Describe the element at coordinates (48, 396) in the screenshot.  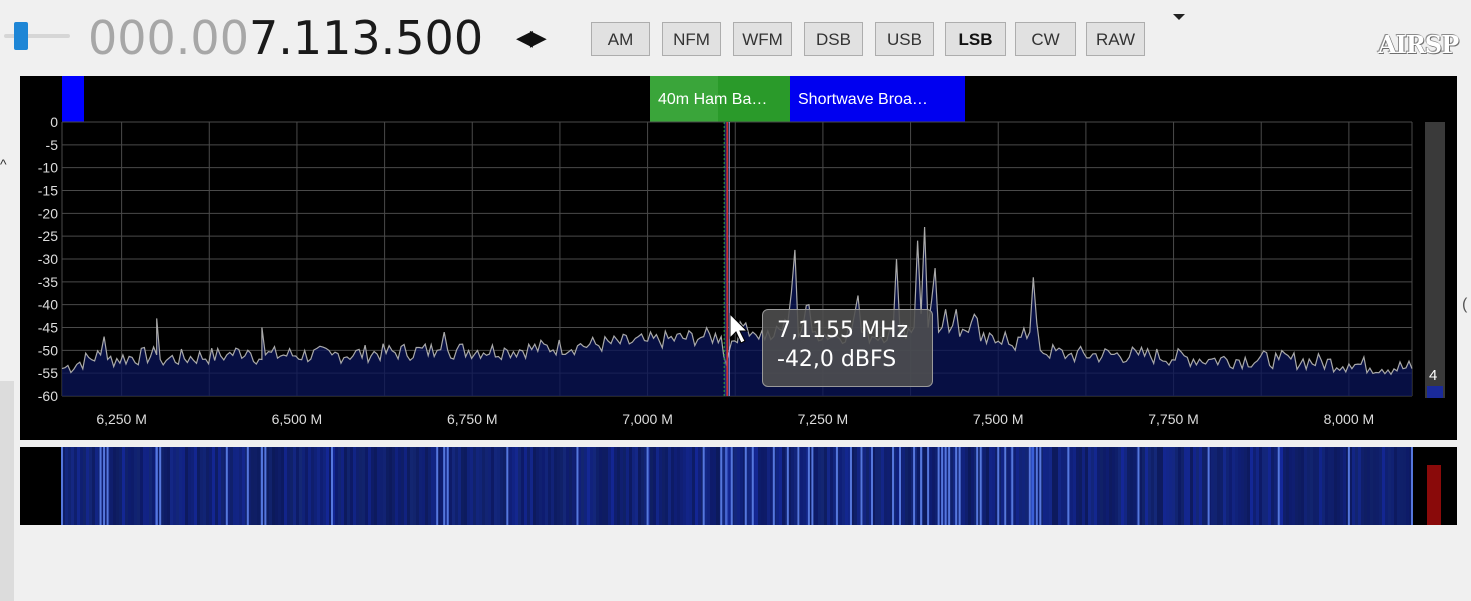
I see `y-tick-label: -60` at that location.